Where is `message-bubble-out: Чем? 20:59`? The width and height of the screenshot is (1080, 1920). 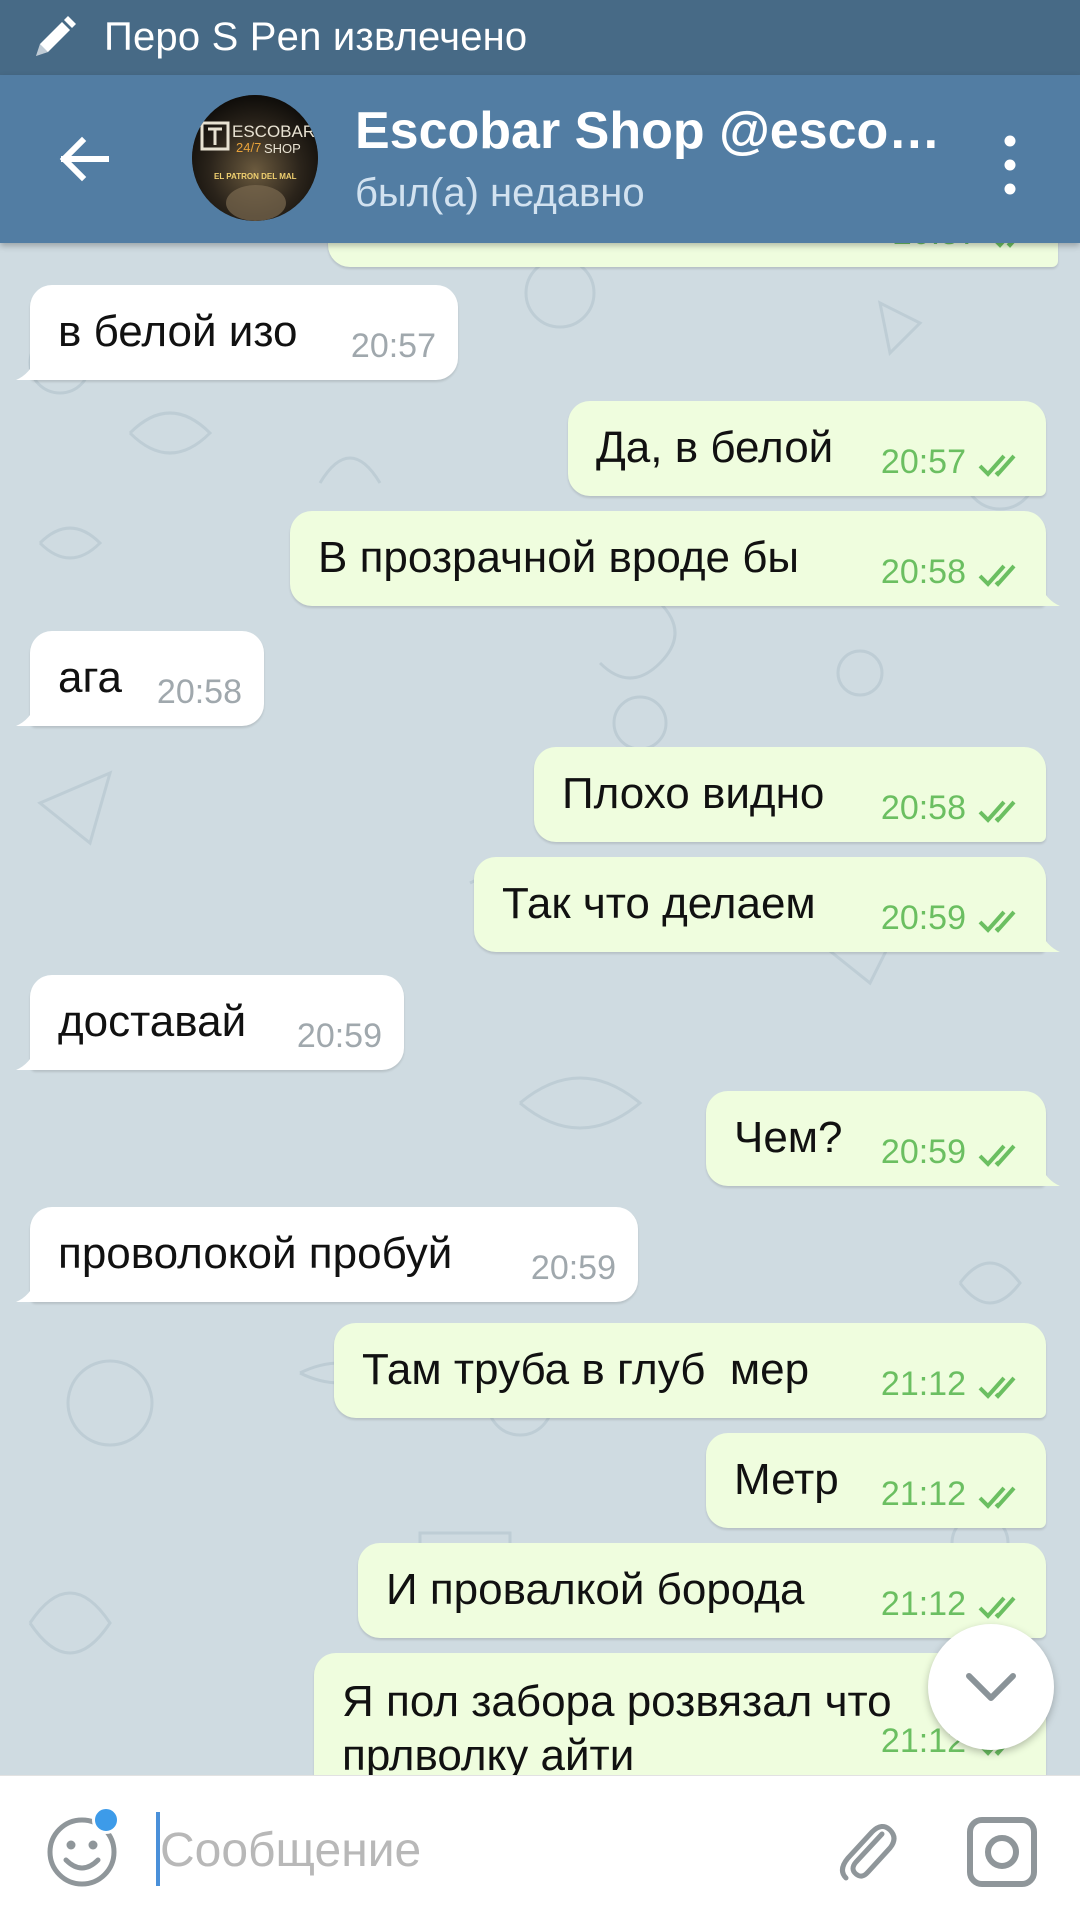
message-bubble-out: Чем? 20:59 is located at coordinates (883, 1138).